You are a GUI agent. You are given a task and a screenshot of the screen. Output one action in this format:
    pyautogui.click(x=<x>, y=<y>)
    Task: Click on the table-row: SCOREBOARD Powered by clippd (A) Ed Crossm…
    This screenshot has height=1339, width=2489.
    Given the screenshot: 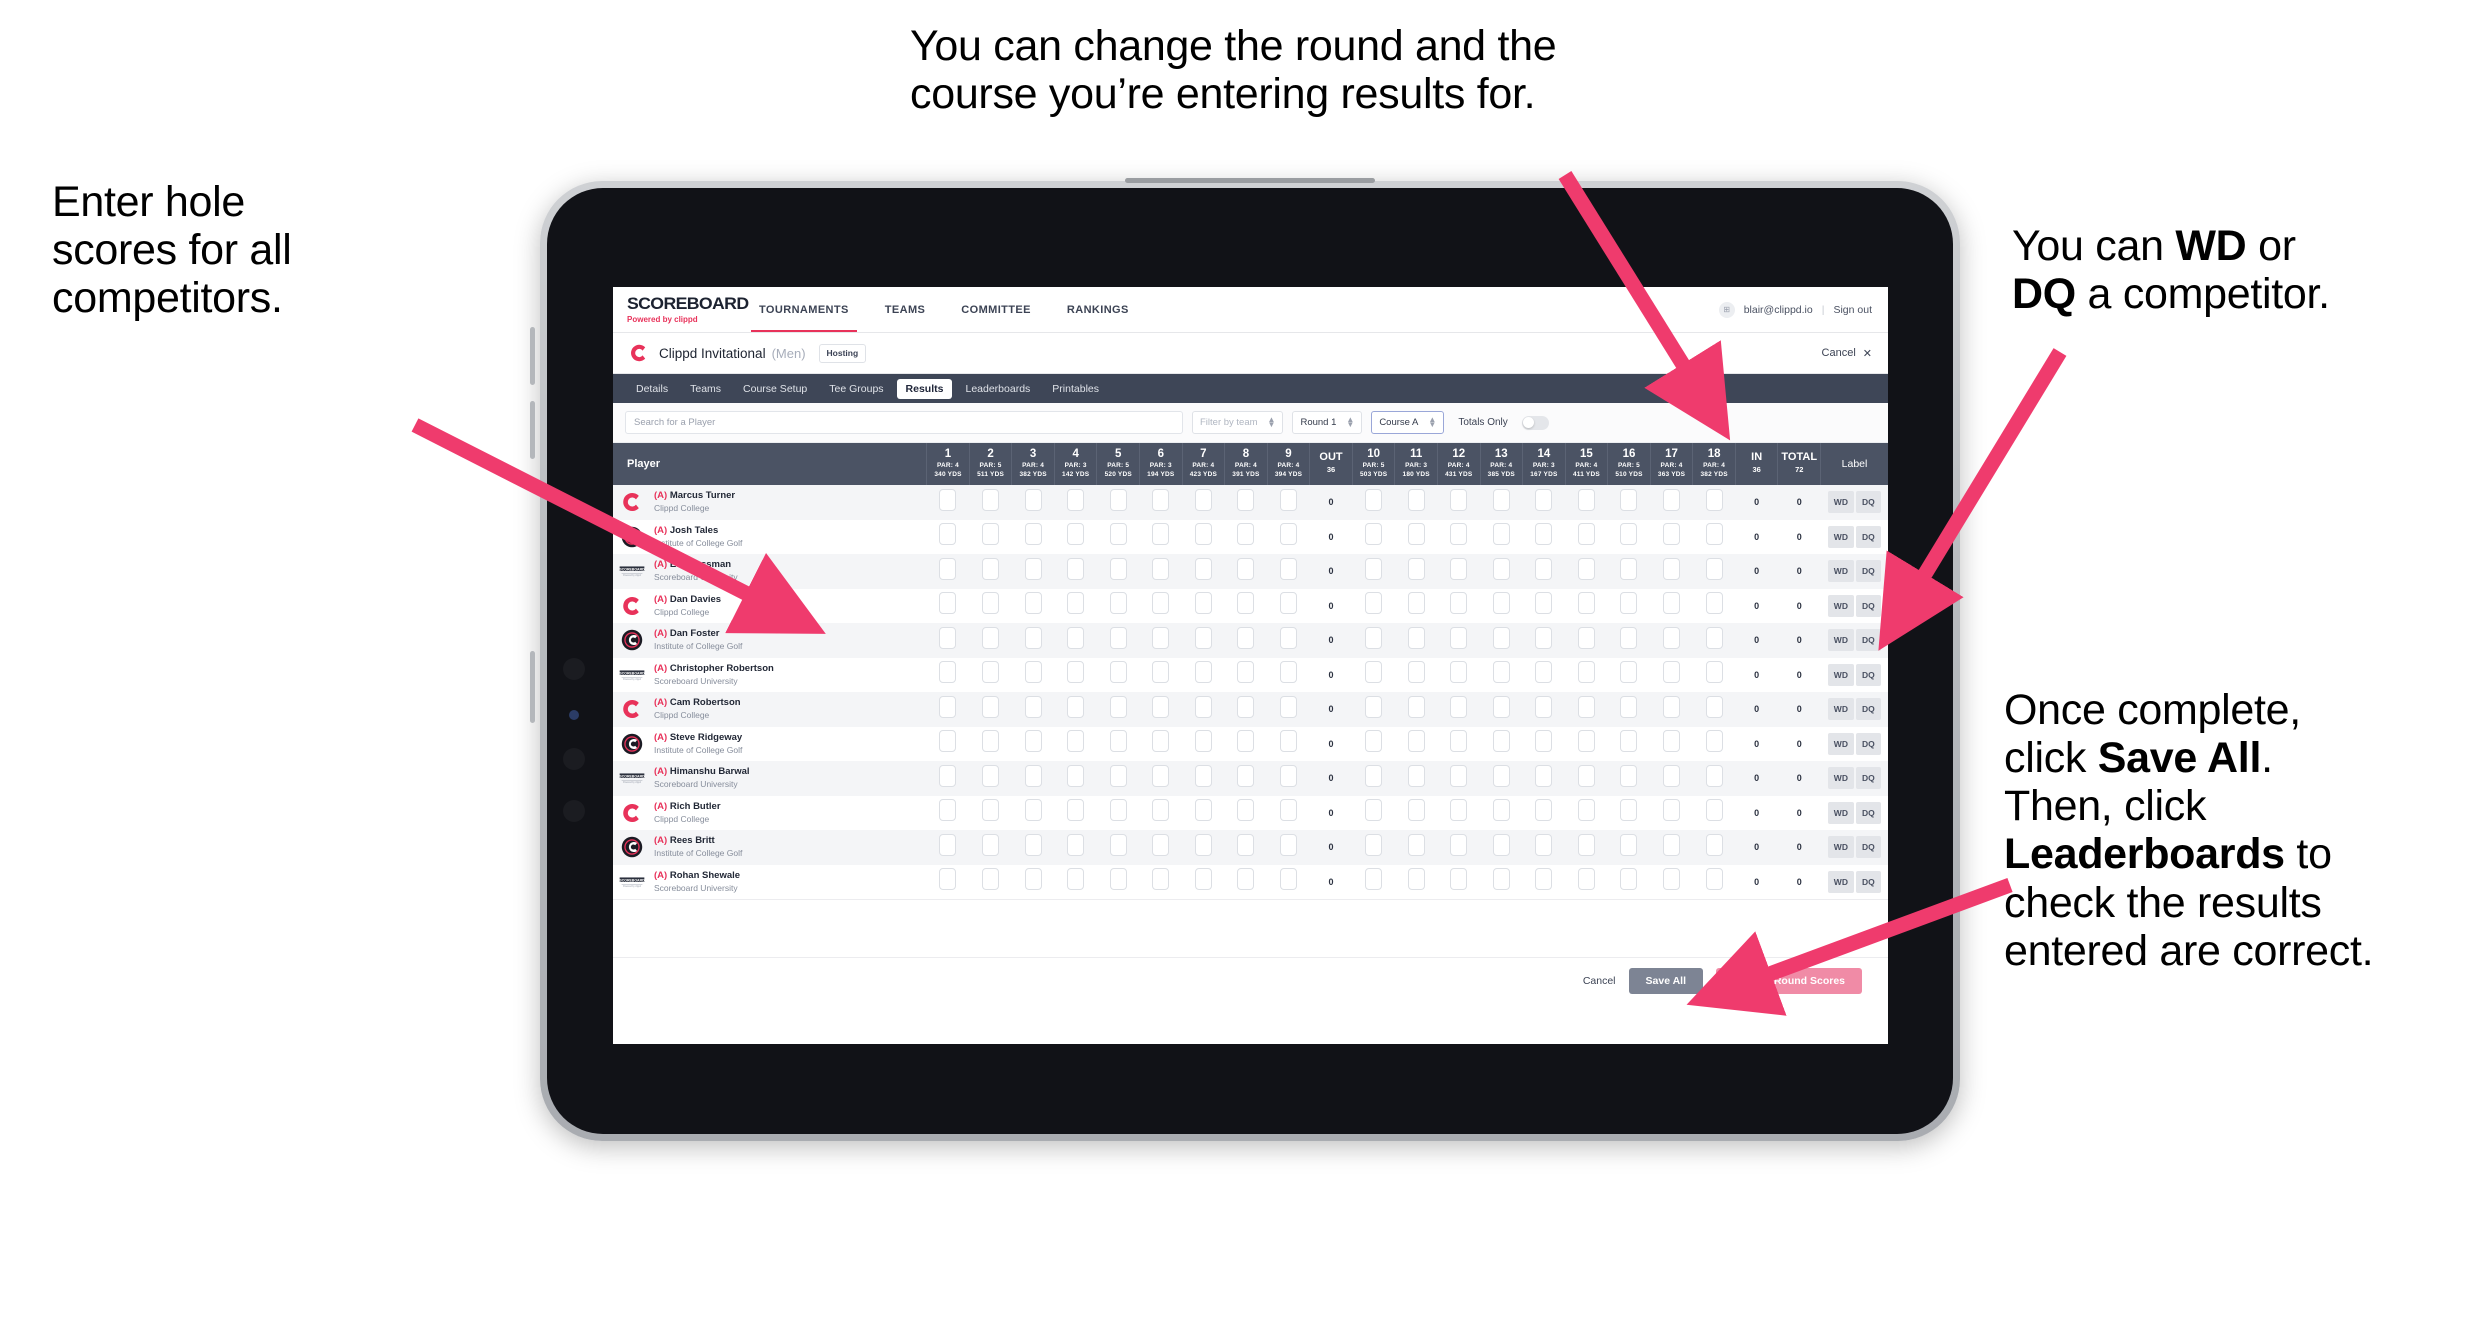 What is the action you would take?
    pyautogui.click(x=1250, y=571)
    